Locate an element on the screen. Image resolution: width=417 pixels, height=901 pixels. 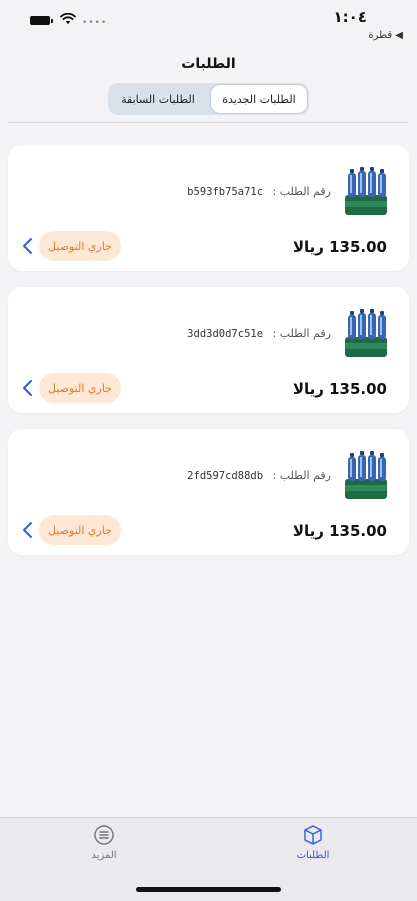
order-id: 2fd597cd88db is located at coordinates (225, 476).